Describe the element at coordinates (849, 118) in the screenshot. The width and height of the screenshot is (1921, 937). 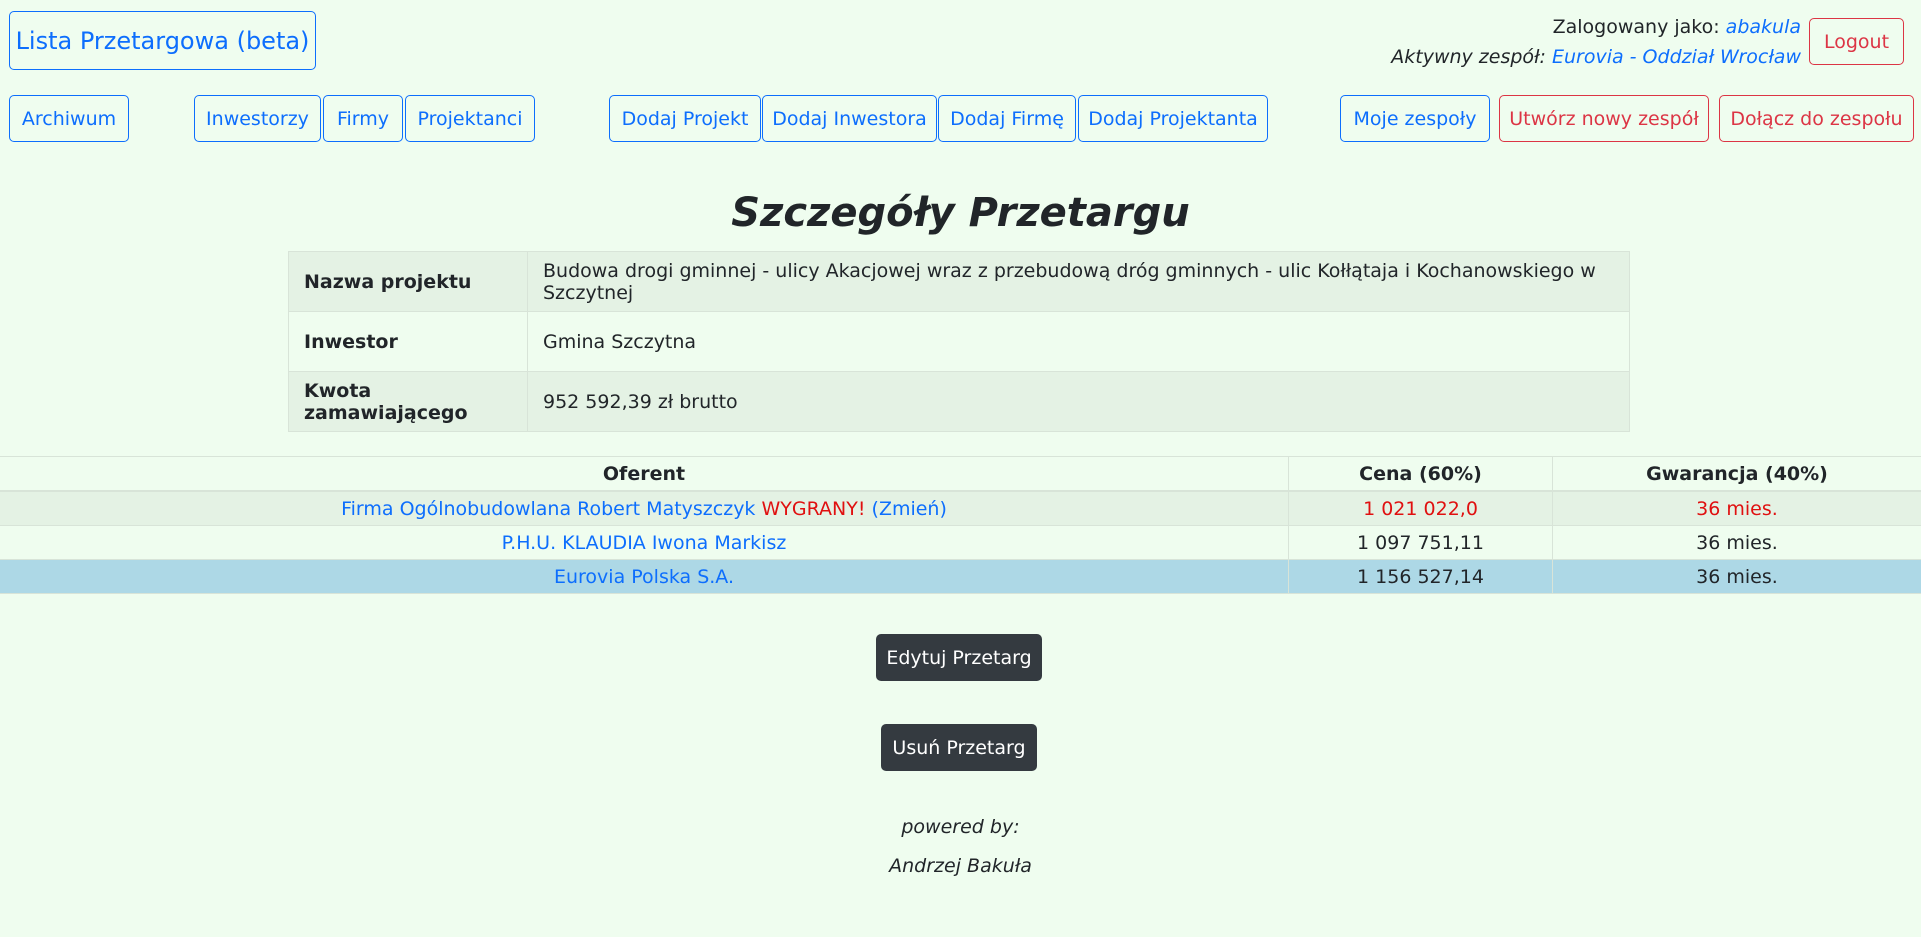
I see `add-investor-button: Dodaj Inwestora` at that location.